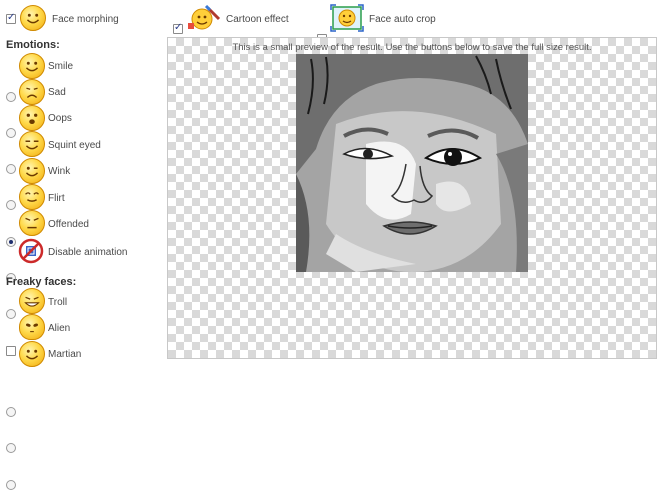 The height and width of the screenshot is (490, 660). Describe the element at coordinates (32, 223) in the screenshot. I see `offended-face-icon` at that location.